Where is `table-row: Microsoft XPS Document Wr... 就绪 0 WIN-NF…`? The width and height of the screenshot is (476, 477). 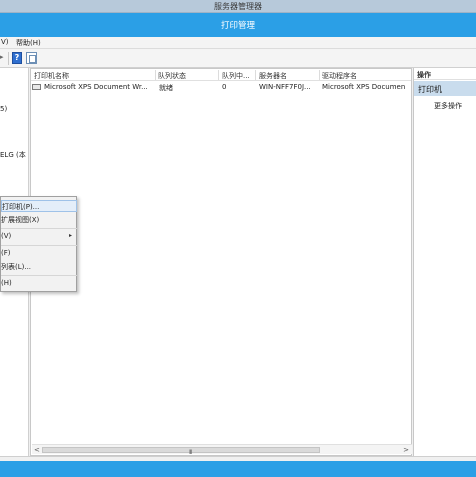
table-row: Microsoft XPS Document Wr... 就绪 0 WIN-NF… is located at coordinates (221, 87).